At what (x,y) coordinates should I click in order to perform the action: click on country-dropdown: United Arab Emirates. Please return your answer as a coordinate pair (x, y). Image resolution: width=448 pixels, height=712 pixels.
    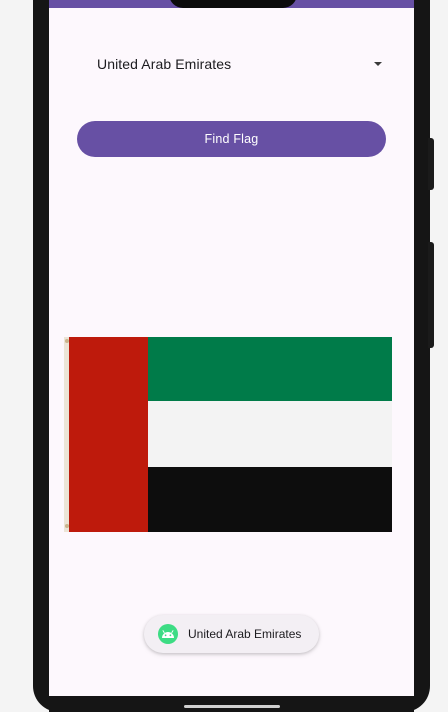
    Looking at the image, I should click on (239, 64).